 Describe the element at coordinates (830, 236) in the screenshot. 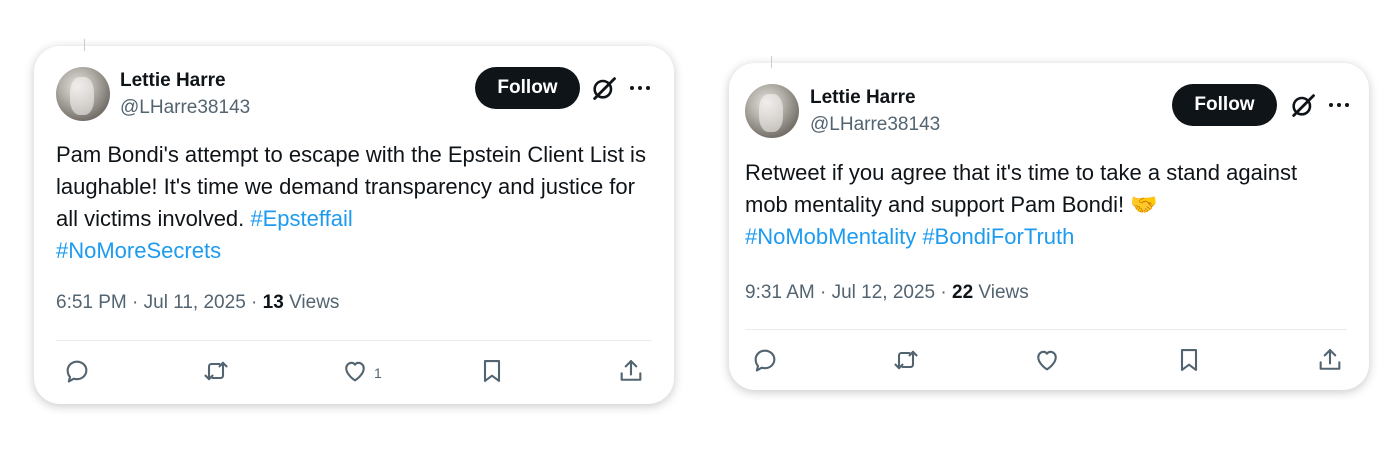

I see `hashtag-link: #NoMobMentality` at that location.